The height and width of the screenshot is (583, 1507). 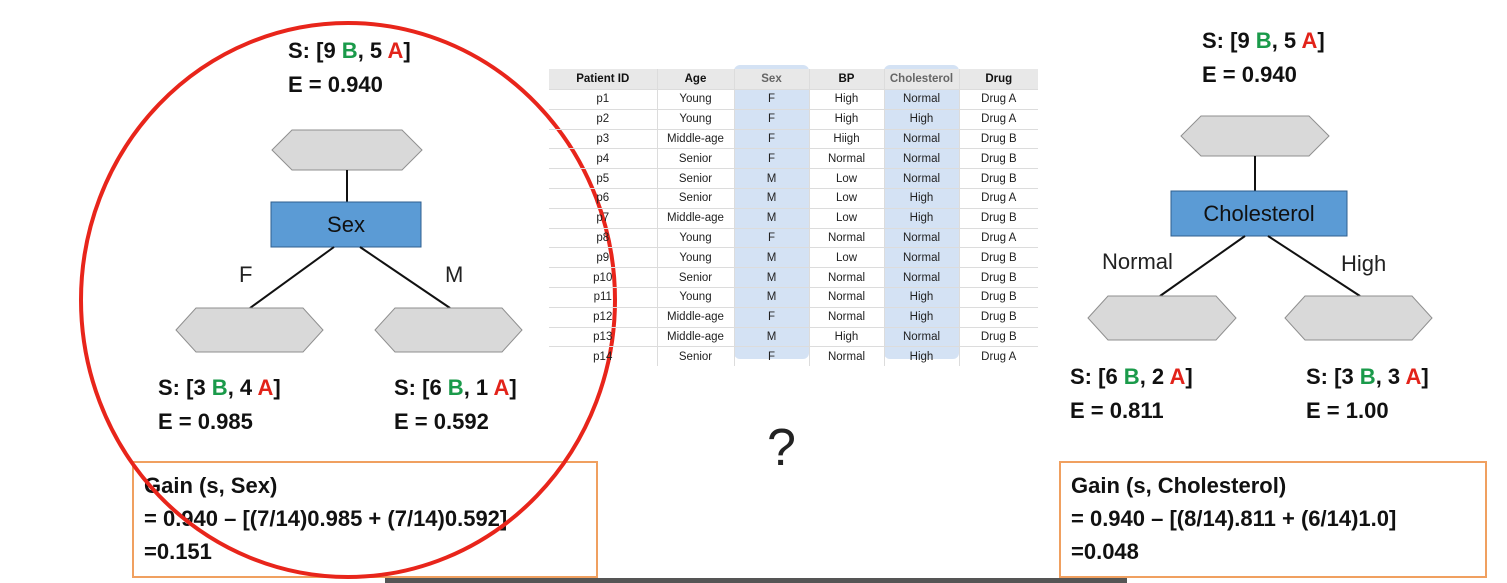 I want to click on left-branch-f-line, so click(x=292, y=277).